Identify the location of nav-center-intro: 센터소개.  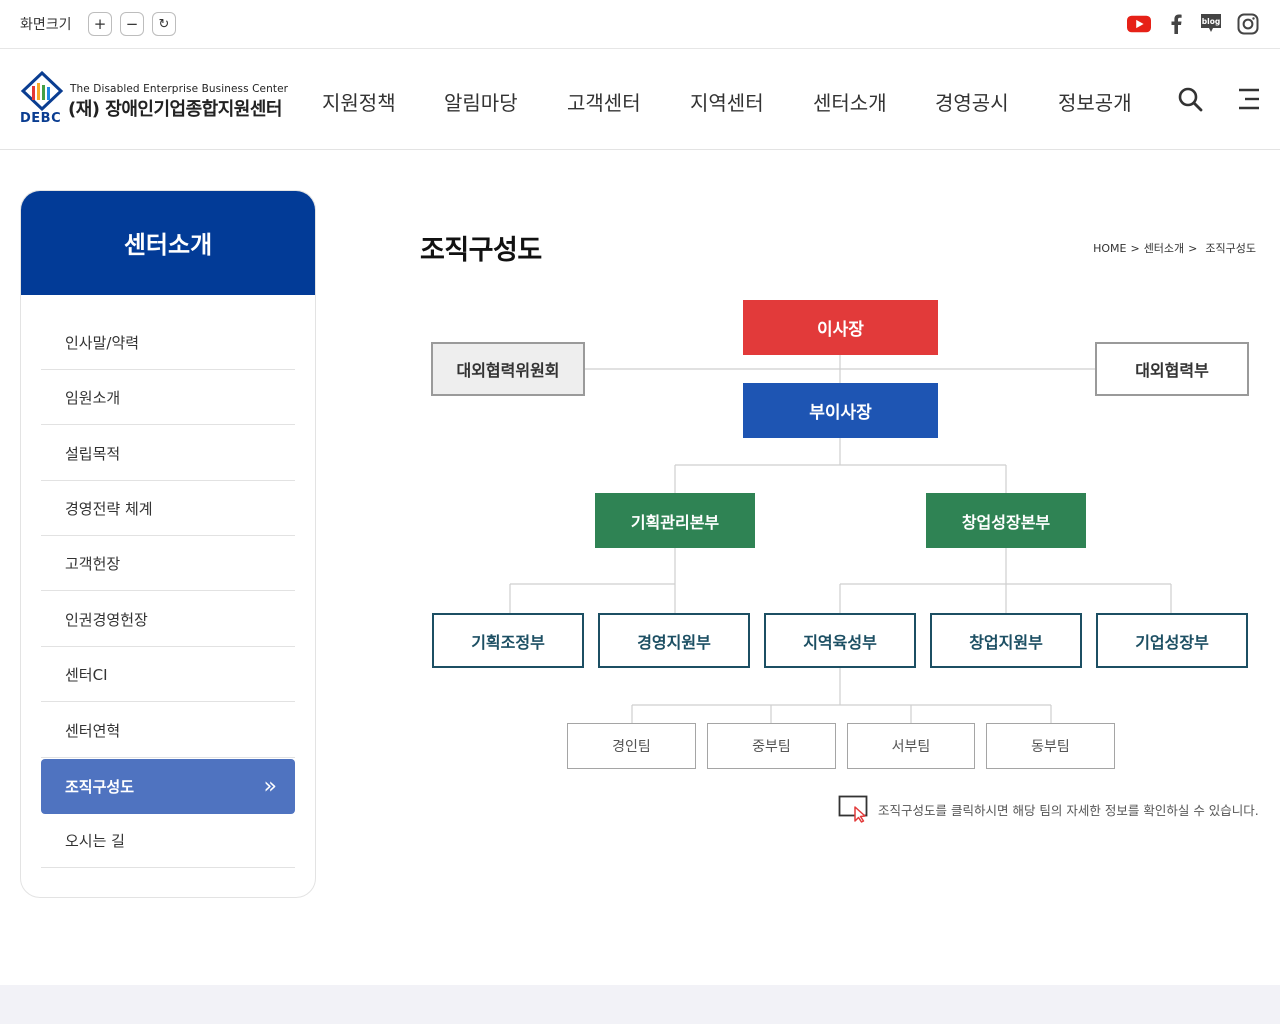
(850, 101).